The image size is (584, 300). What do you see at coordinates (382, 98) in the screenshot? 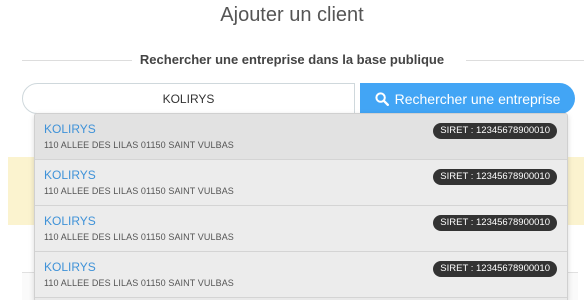
I see `search-icon` at bounding box center [382, 98].